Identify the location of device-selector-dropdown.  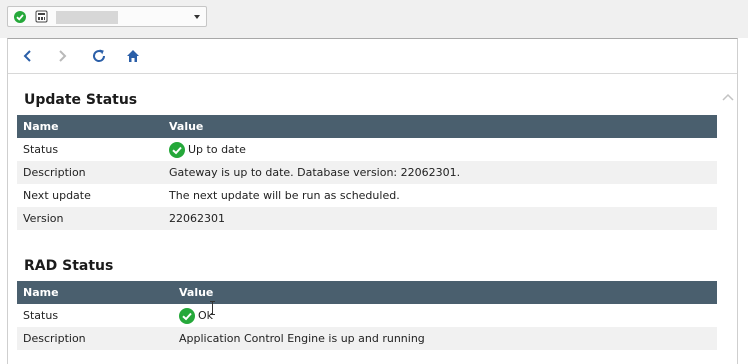
(107, 16).